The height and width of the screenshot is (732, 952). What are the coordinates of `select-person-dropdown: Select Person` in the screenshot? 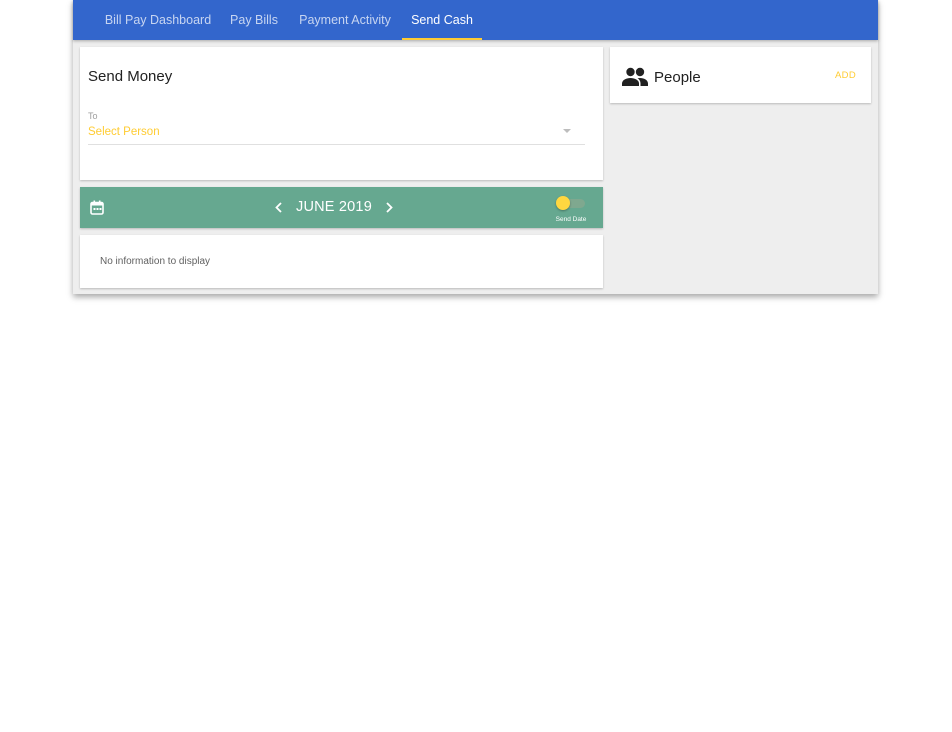 It's located at (336, 134).